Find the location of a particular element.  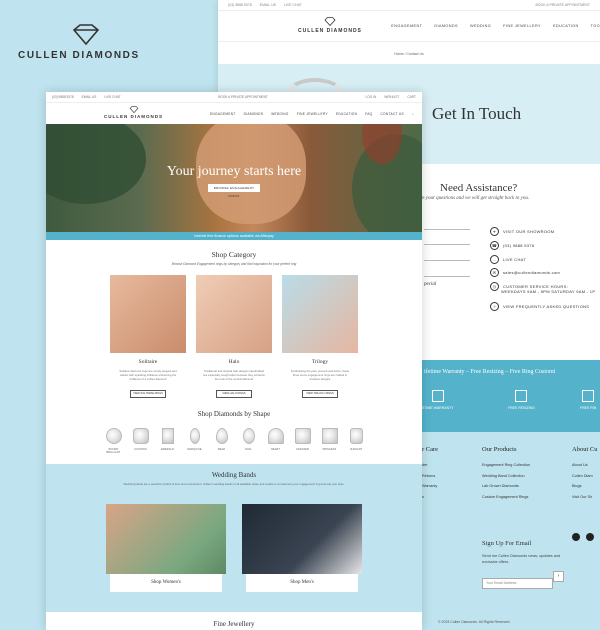

instagram-icon is located at coordinates (590, 537).